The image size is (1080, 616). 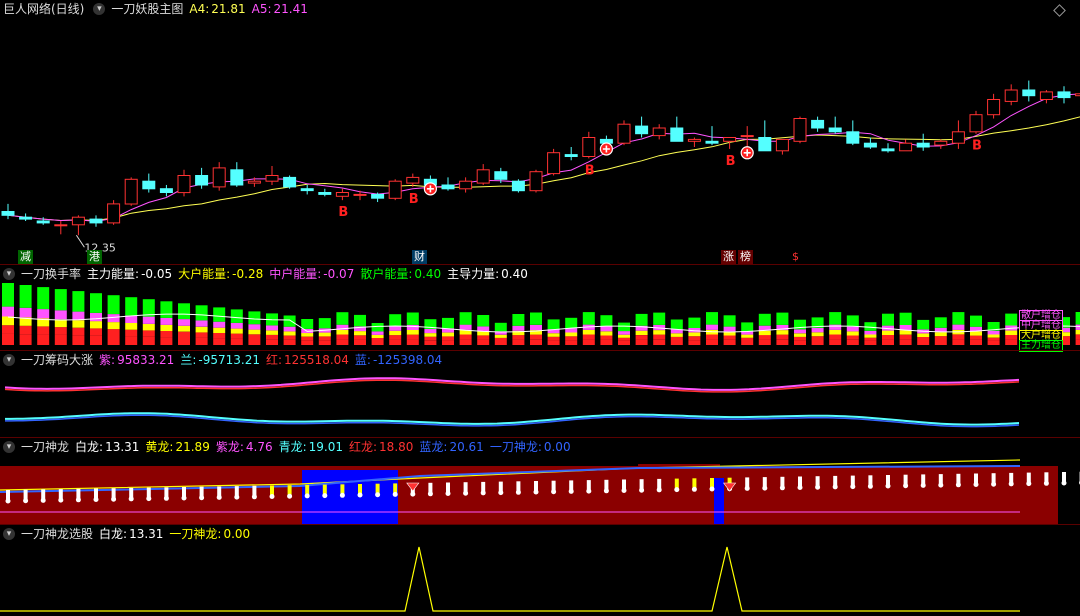 What do you see at coordinates (89, 447) in the screenshot?
I see `p4-item-0-label: 白龙:` at bounding box center [89, 447].